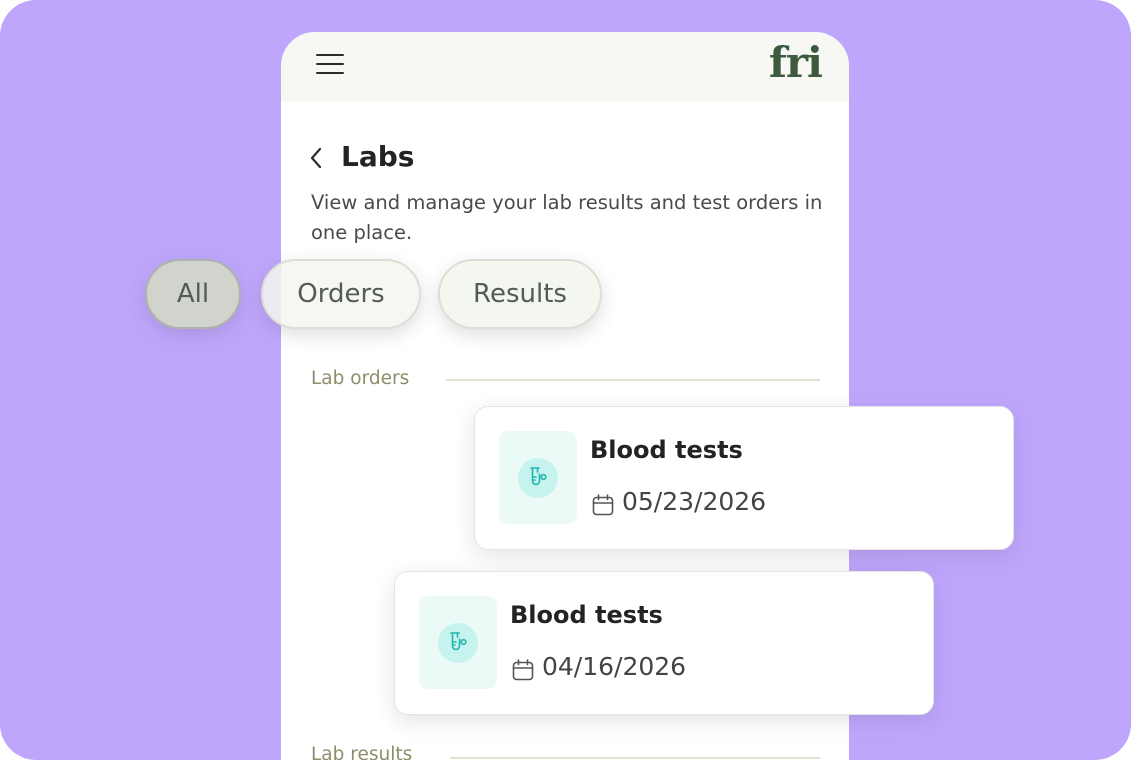 This screenshot has width=1131, height=760. What do you see at coordinates (795, 62) in the screenshot?
I see `brand-logo: fri` at bounding box center [795, 62].